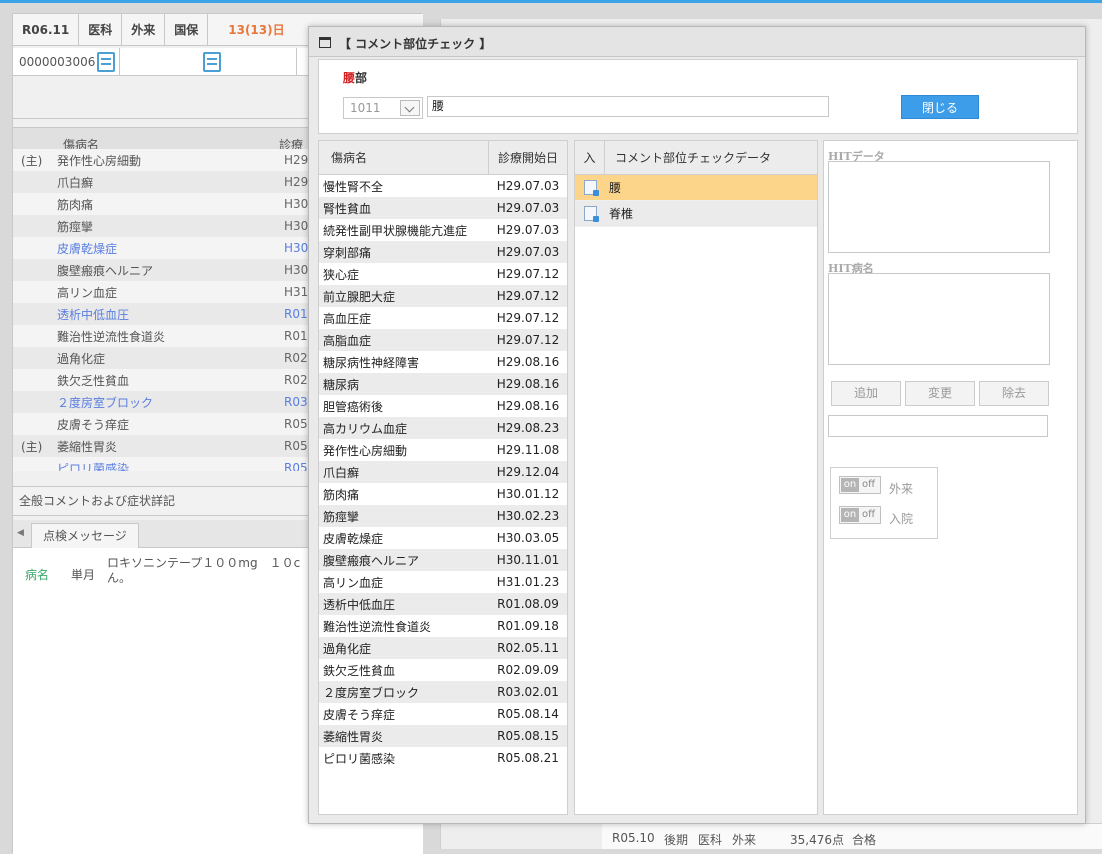  What do you see at coordinates (696, 214) in the screenshot?
I see `table-row: 脊椎` at bounding box center [696, 214].